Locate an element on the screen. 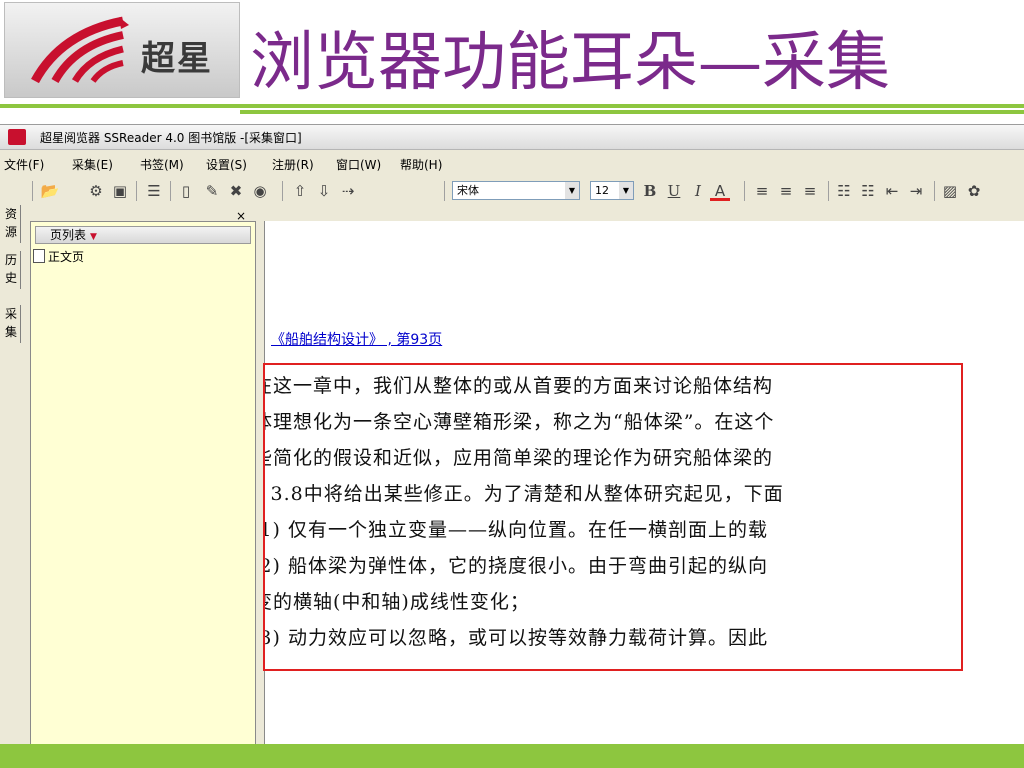 This screenshot has height=768, width=1024. title-bar: 超星阅览器 SSReader 4.0 图书馆版 -[采集窗口] is located at coordinates (512, 137).